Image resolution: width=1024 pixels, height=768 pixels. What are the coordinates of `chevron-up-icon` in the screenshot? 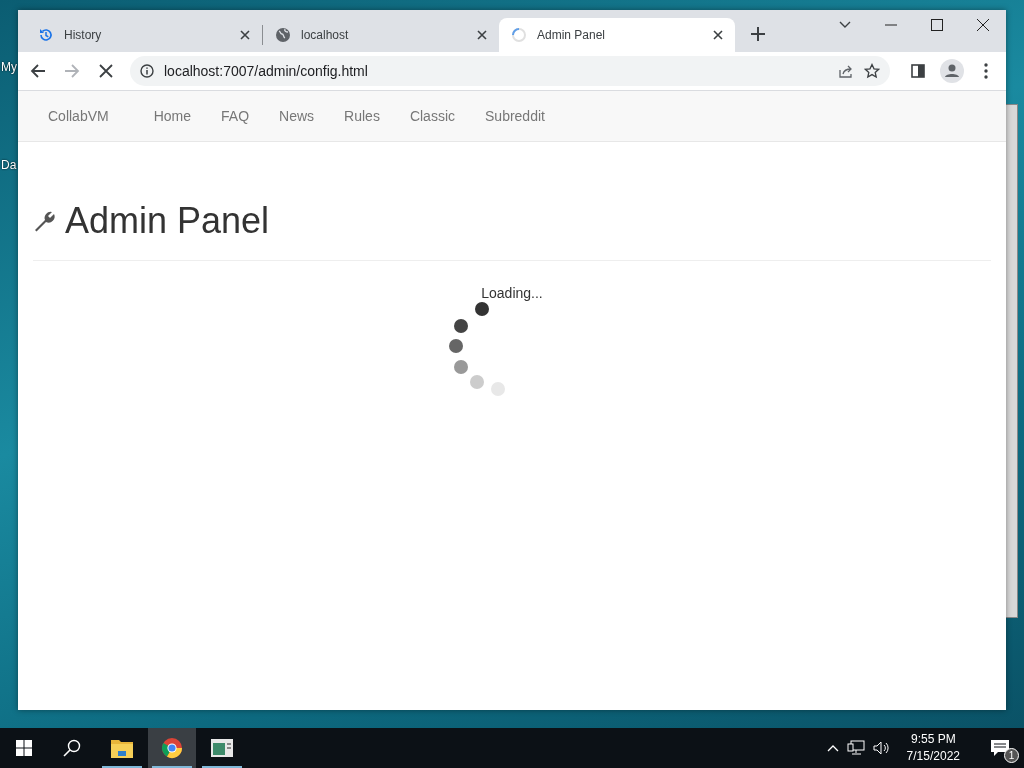 It's located at (832, 748).